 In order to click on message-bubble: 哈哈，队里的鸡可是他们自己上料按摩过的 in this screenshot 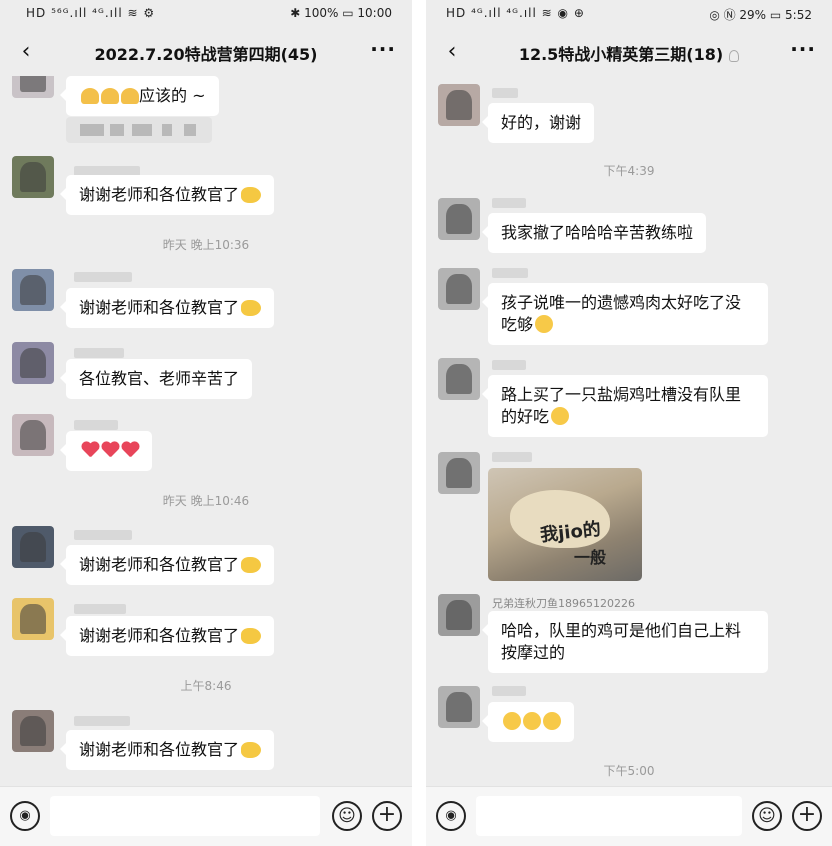, I will do `click(625, 642)`.